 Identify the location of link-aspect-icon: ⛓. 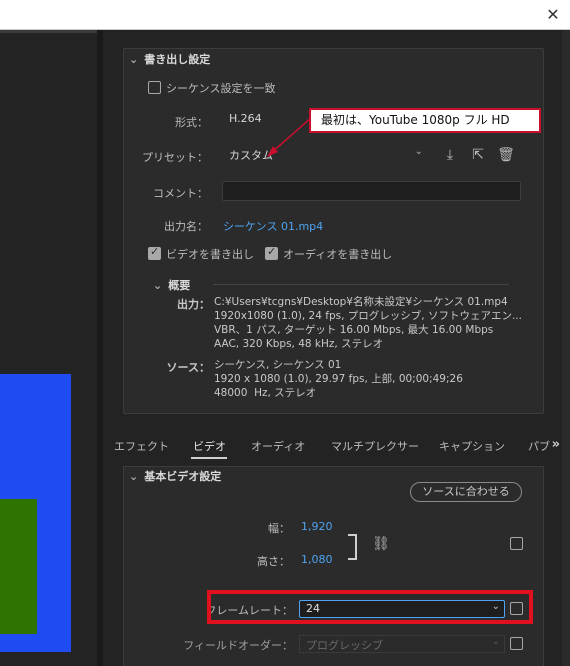
(381, 546).